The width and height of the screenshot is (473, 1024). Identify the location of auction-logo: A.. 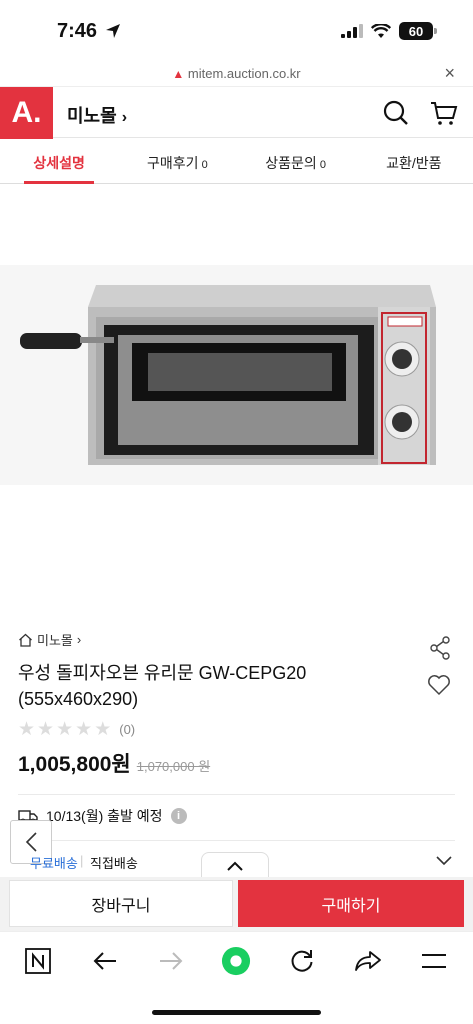
(26, 113).